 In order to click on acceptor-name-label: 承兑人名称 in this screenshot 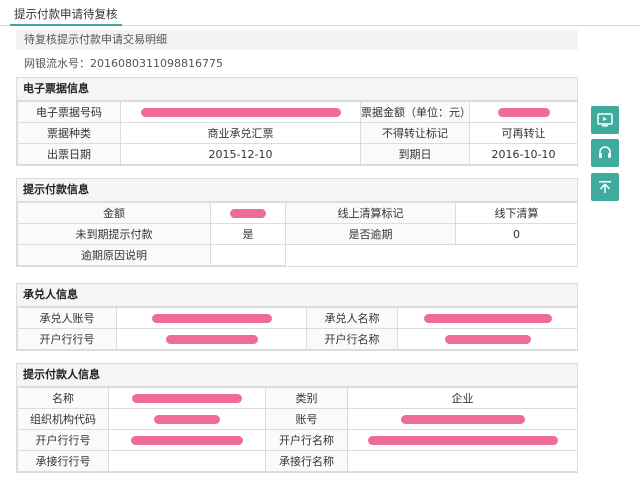, I will do `click(352, 318)`.